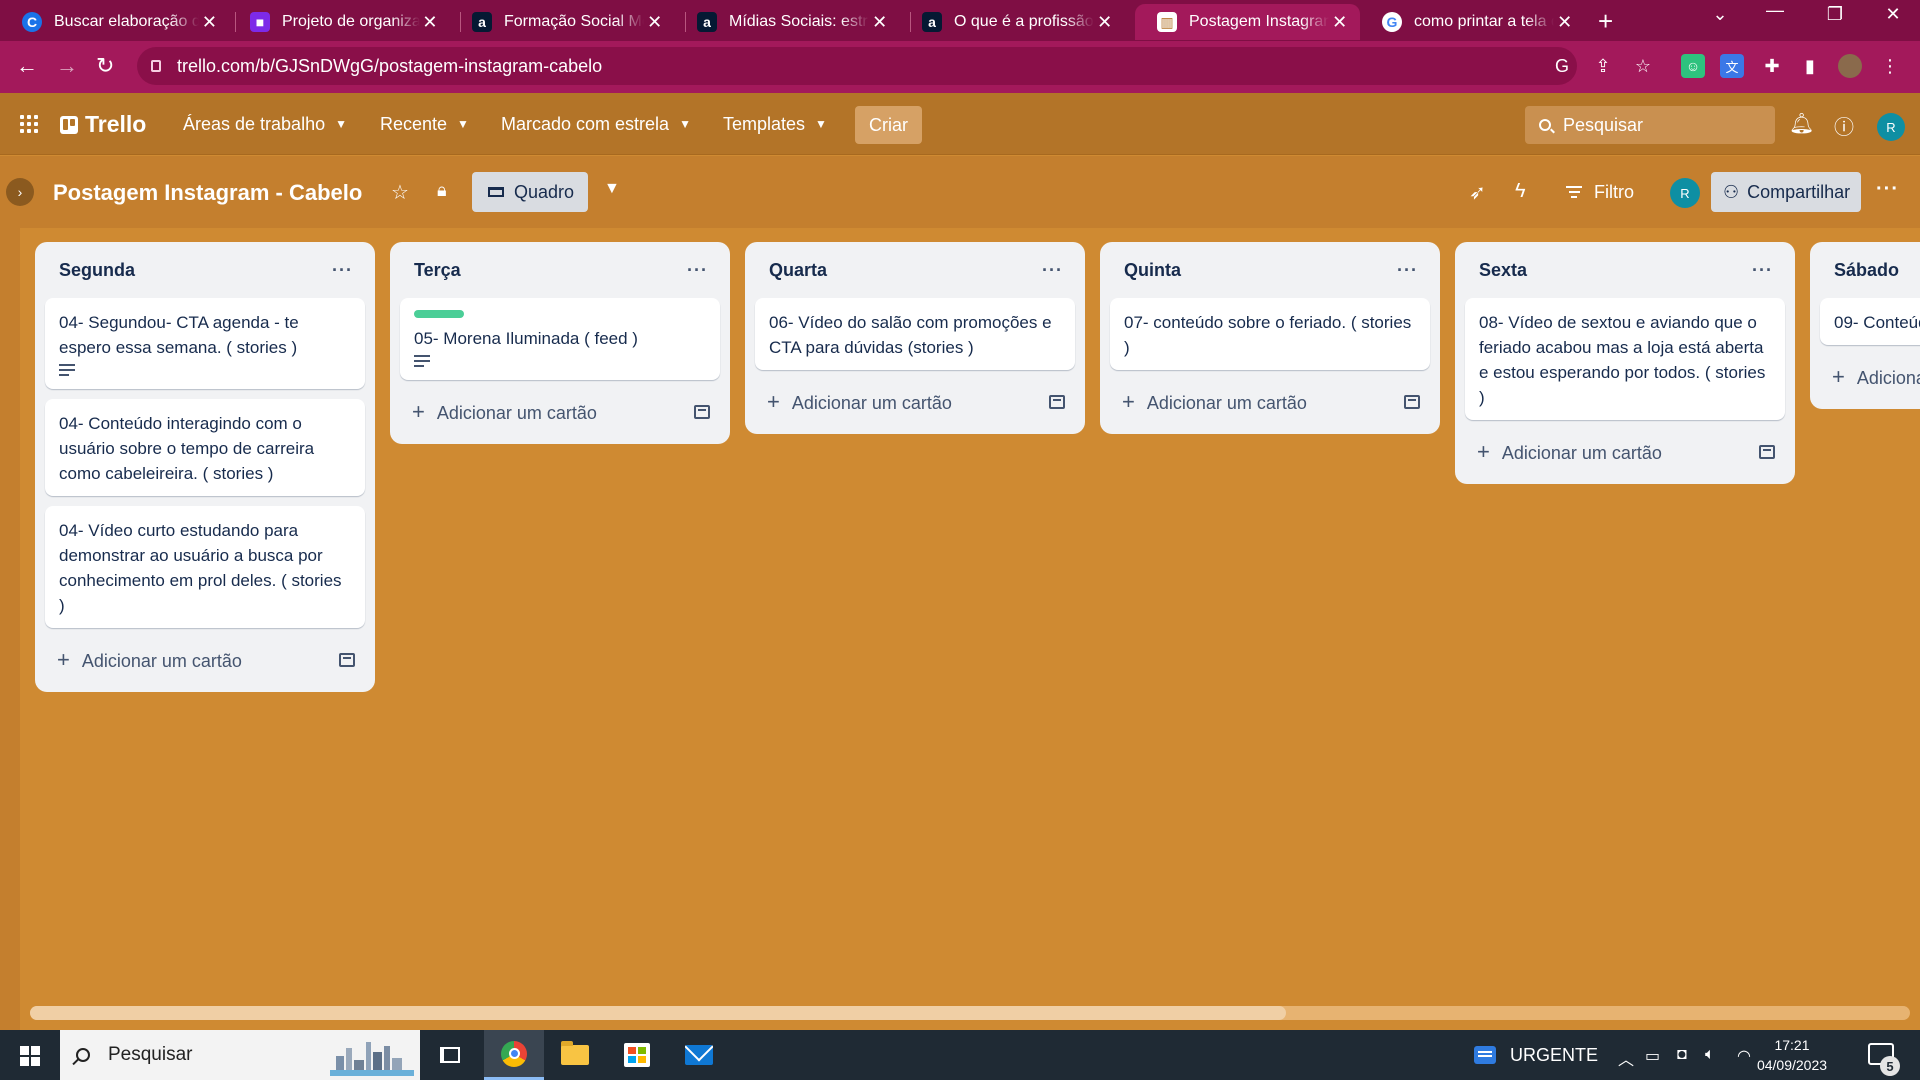 Image resolution: width=1920 pixels, height=1080 pixels. What do you see at coordinates (1152, 270) in the screenshot?
I see `list-title: Quinta` at bounding box center [1152, 270].